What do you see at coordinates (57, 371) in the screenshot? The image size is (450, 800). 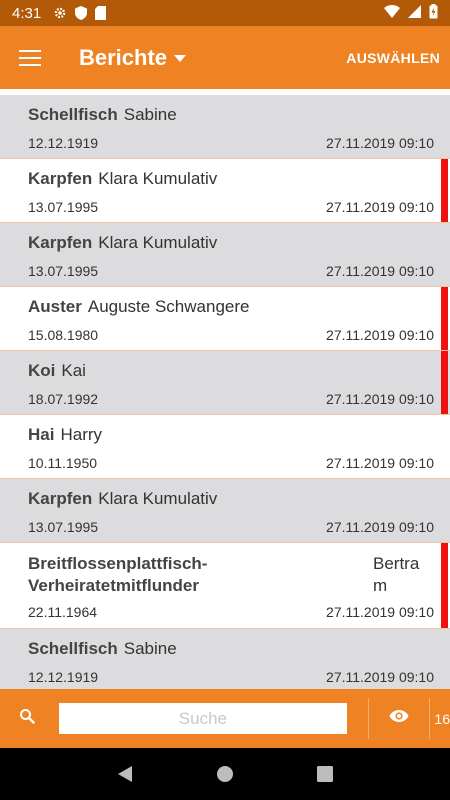 I see `patient-name: Koi Kai` at bounding box center [57, 371].